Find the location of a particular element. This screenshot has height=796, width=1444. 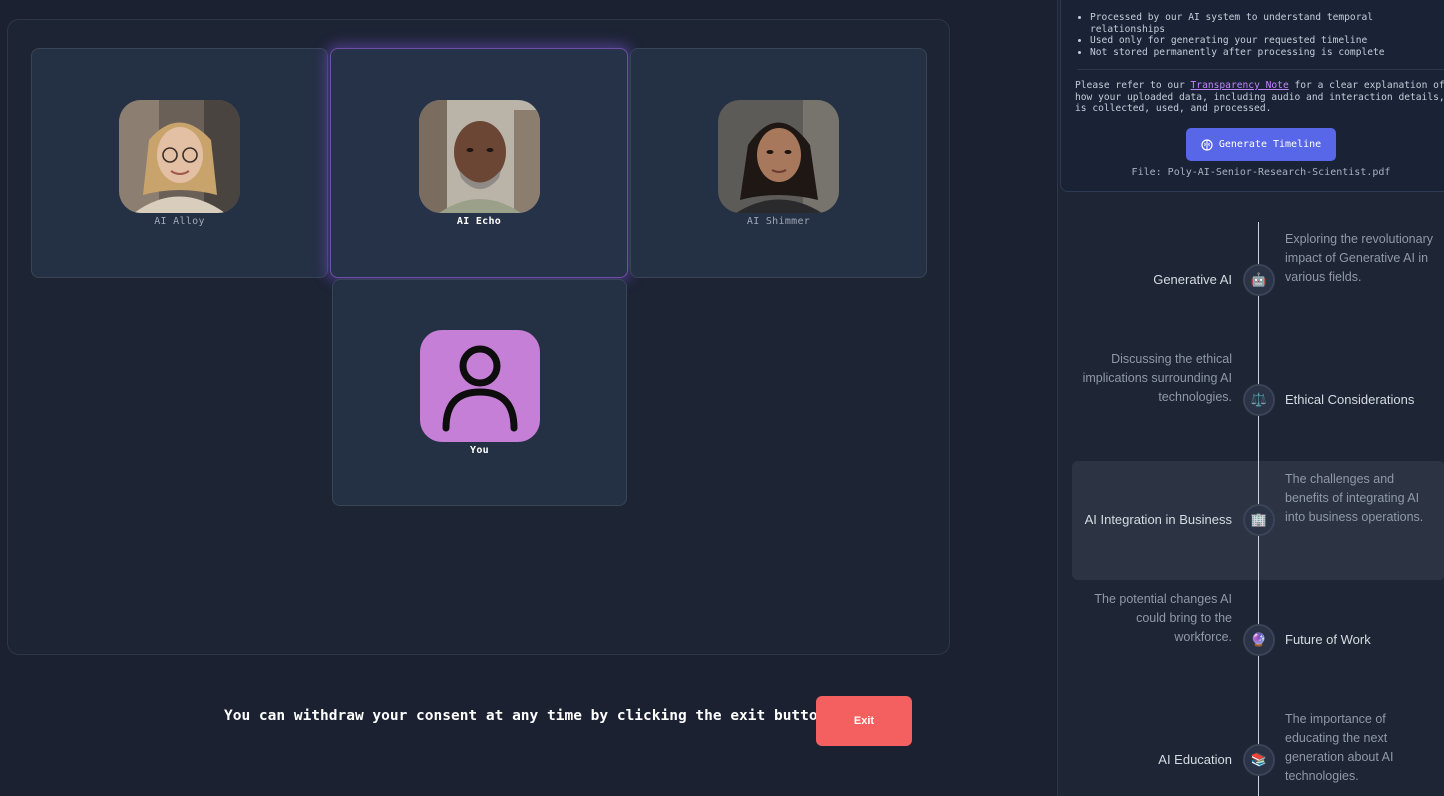

books-icon: 📚 is located at coordinates (1259, 760).